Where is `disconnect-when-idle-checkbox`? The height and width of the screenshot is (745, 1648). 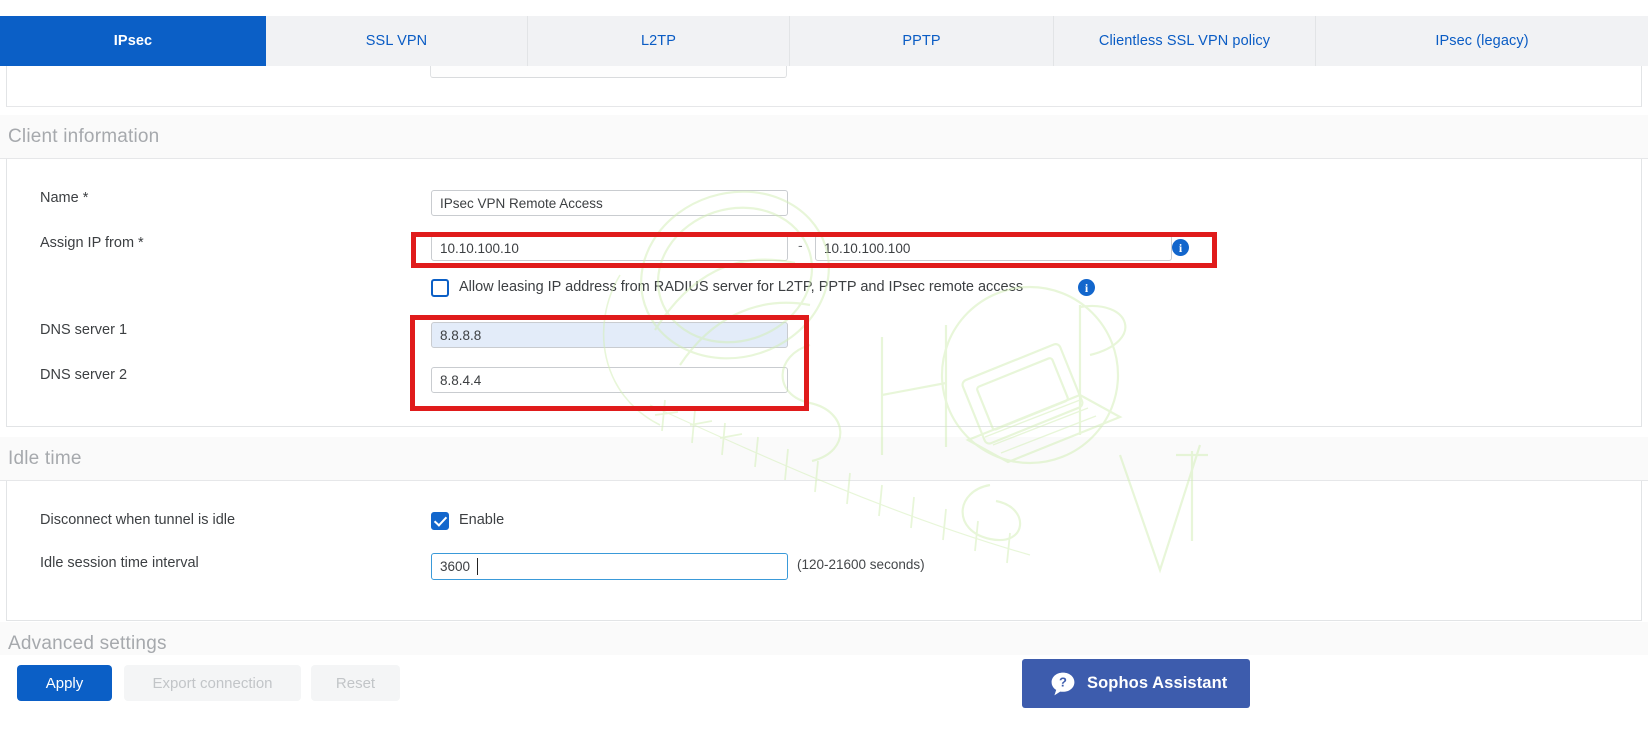
disconnect-when-idle-checkbox is located at coordinates (440, 521).